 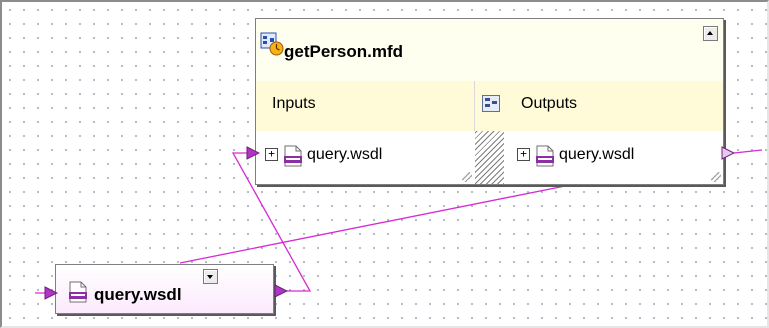 I want to click on dropdown-arrow-icon, so click(x=210, y=276).